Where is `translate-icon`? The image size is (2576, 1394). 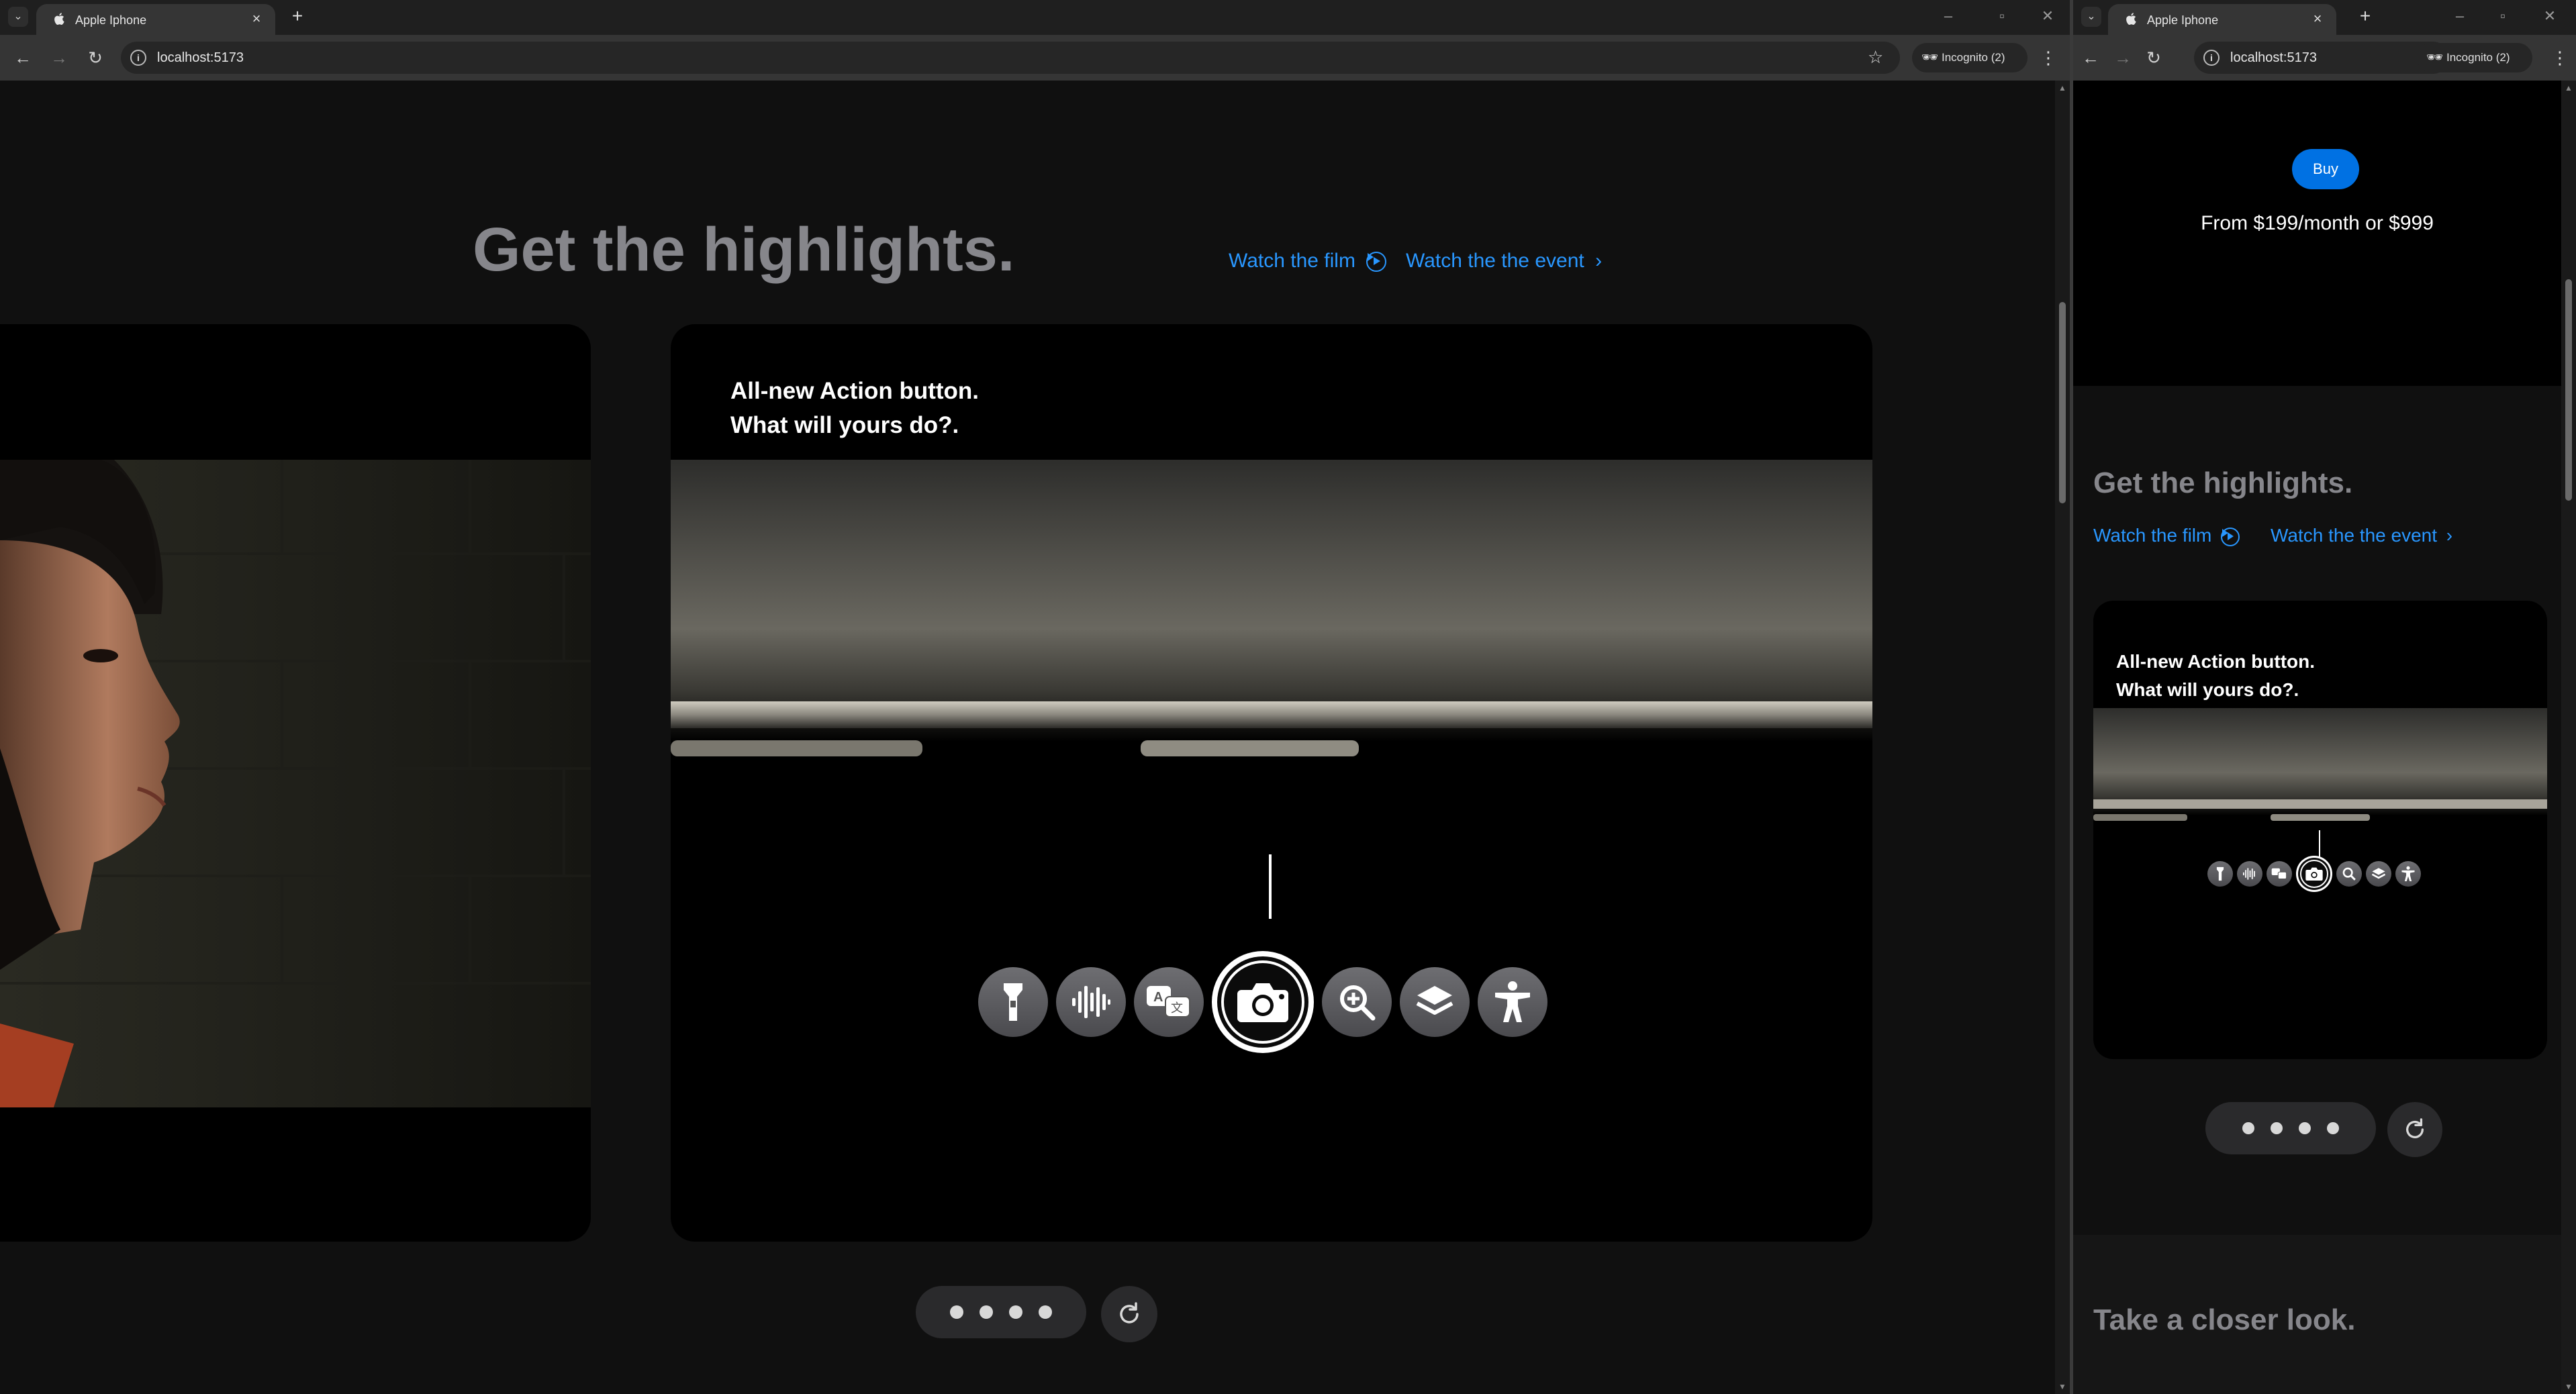 translate-icon is located at coordinates (2279, 874).